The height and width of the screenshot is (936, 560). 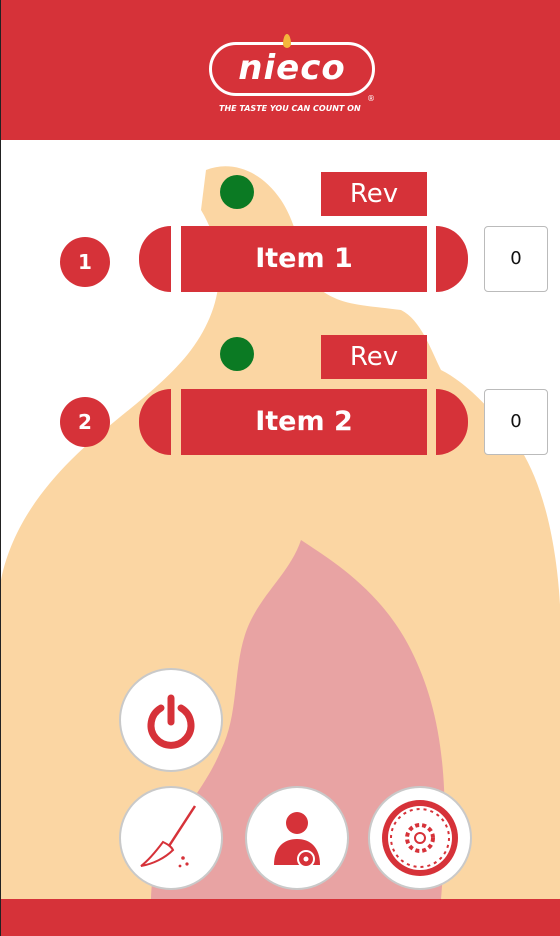 What do you see at coordinates (374, 194) in the screenshot?
I see `rev-button-1: Rev` at bounding box center [374, 194].